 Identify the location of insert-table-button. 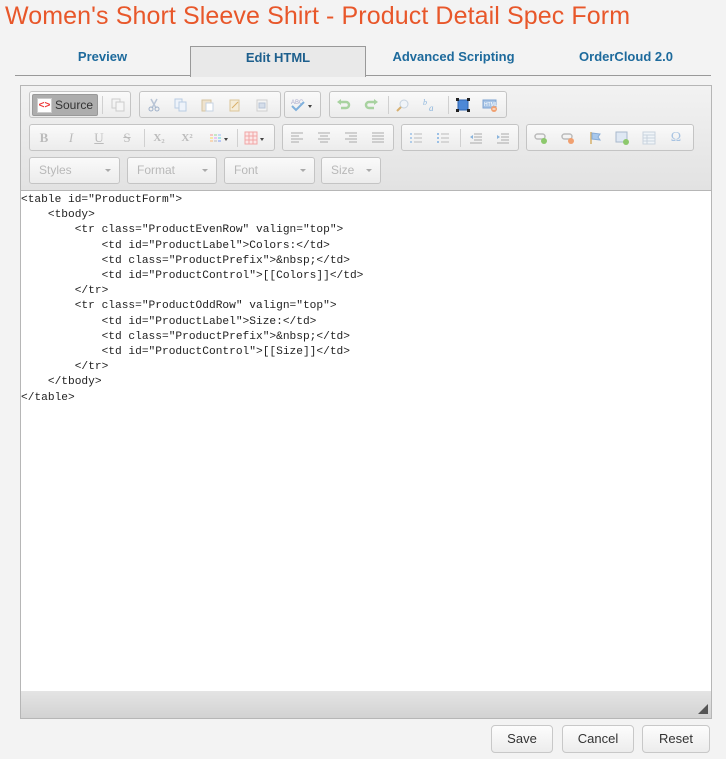
(649, 137).